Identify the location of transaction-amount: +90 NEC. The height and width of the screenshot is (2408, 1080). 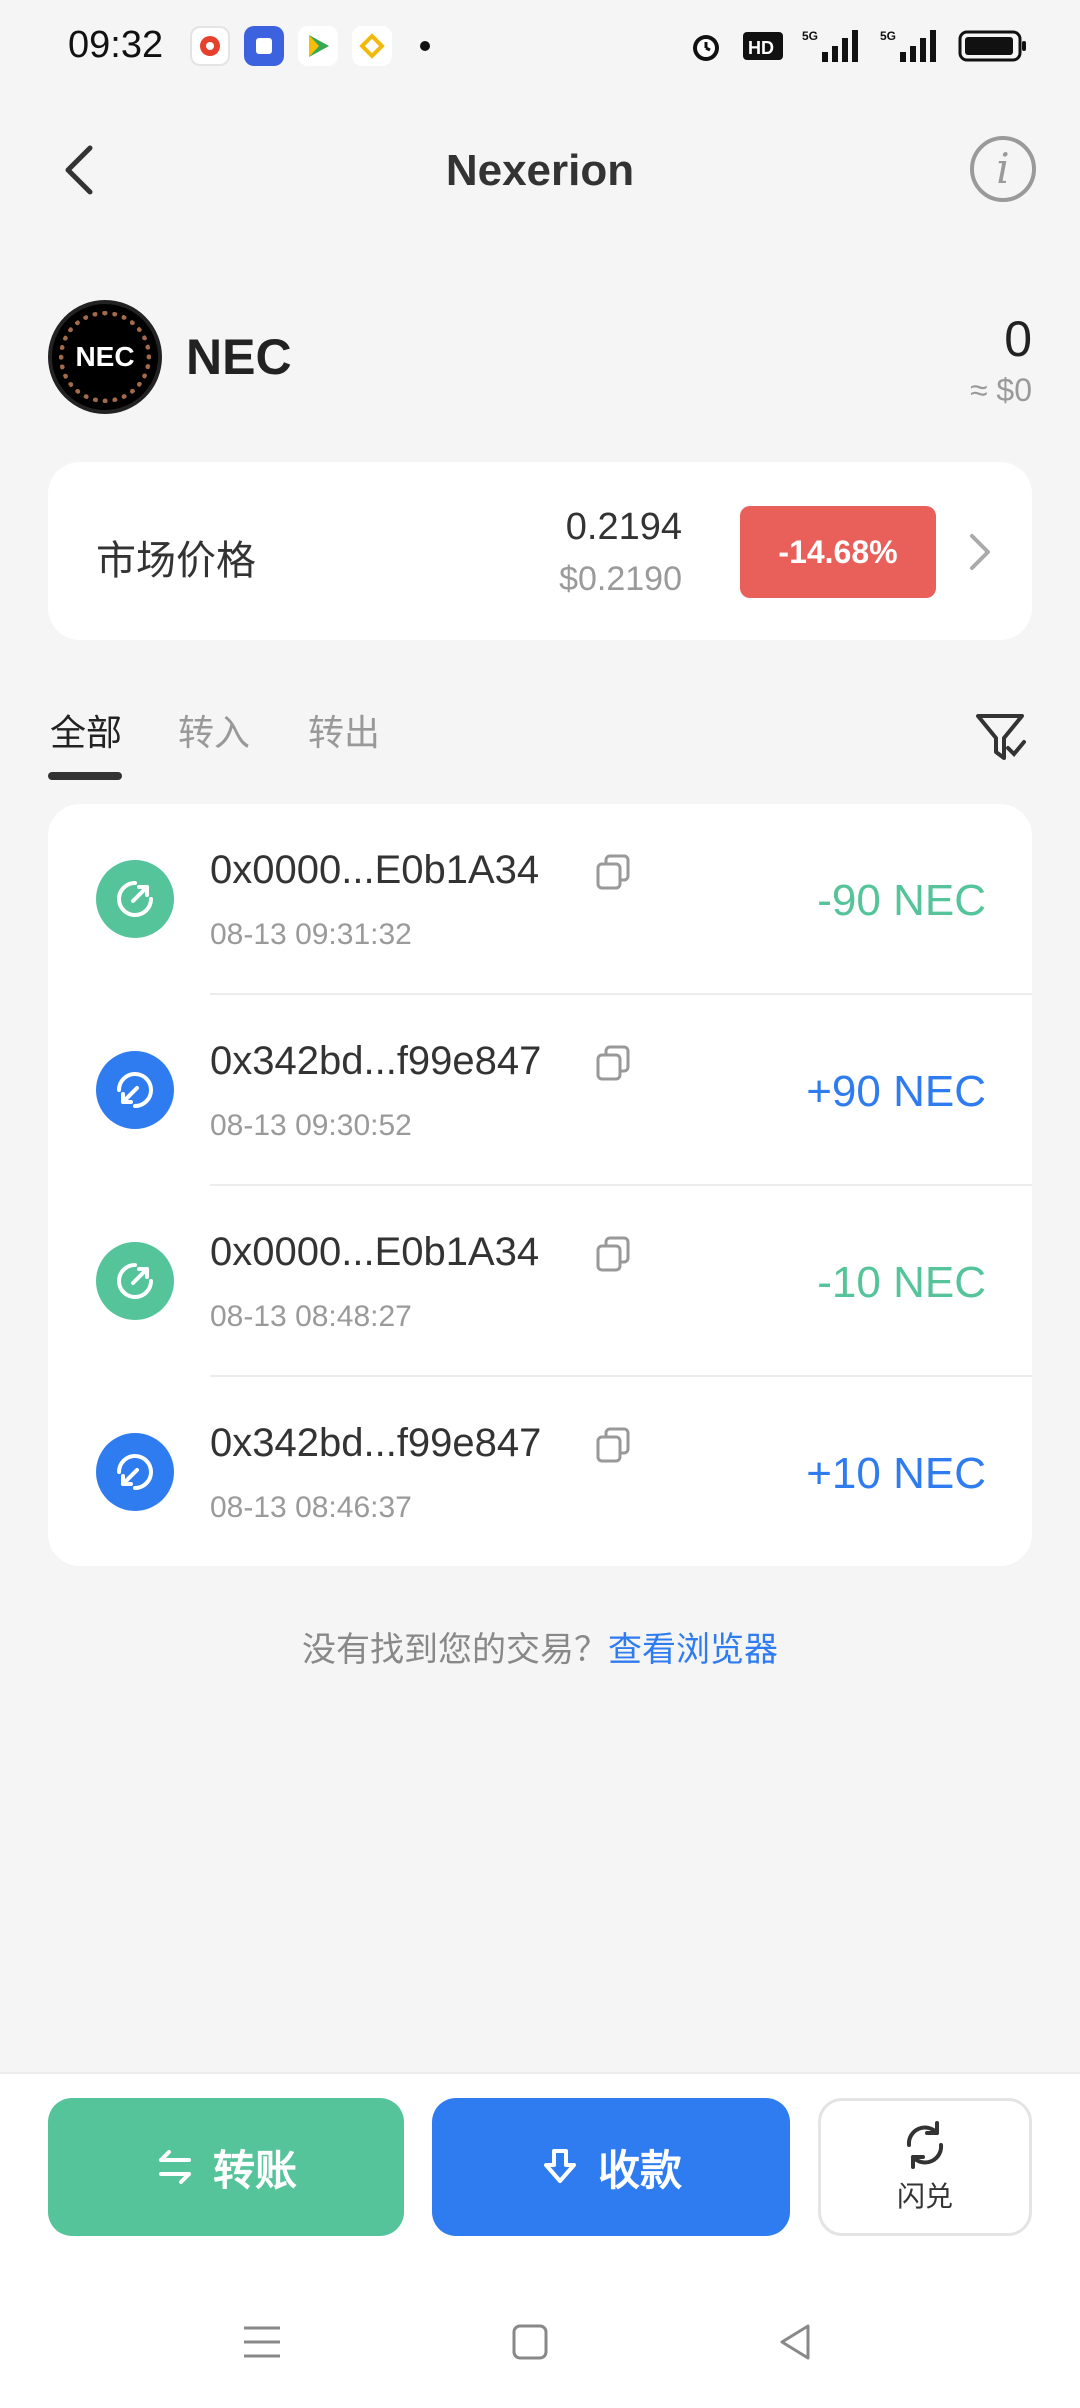
(896, 1091).